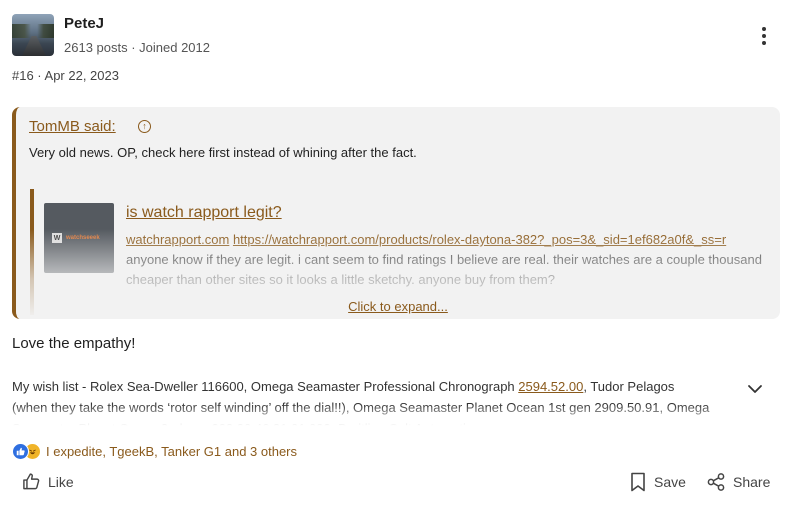 The width and height of the screenshot is (794, 511). Describe the element at coordinates (397, 483) in the screenshot. I see `post-actions: Like Save Share` at that location.